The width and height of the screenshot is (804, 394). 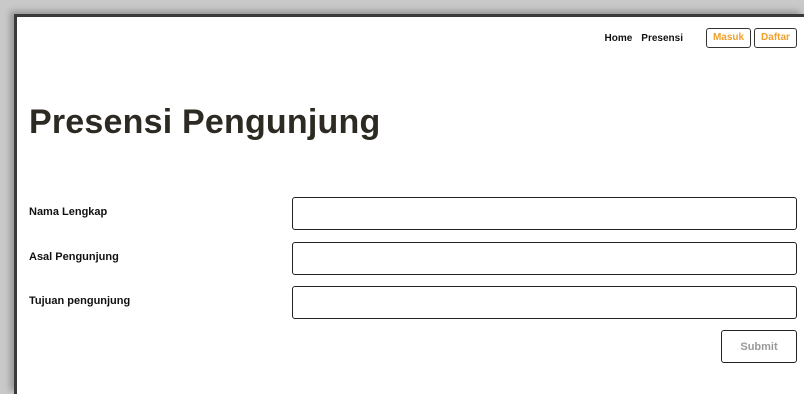 What do you see at coordinates (205, 122) in the screenshot?
I see `page-title: Presensi Pengunjung` at bounding box center [205, 122].